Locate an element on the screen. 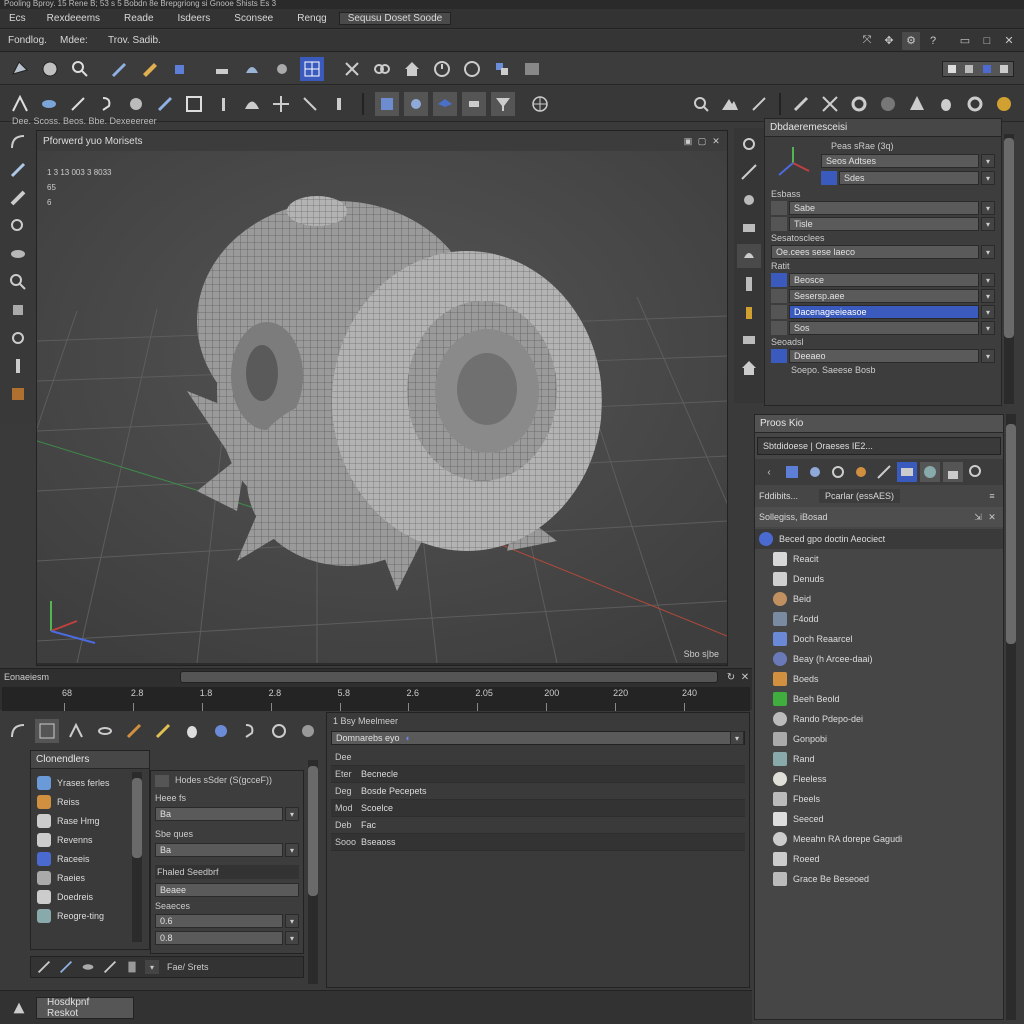 Image resolution: width=1024 pixels, height=1024 pixels. menu-rendering: Renqg is located at coordinates (311, 18).